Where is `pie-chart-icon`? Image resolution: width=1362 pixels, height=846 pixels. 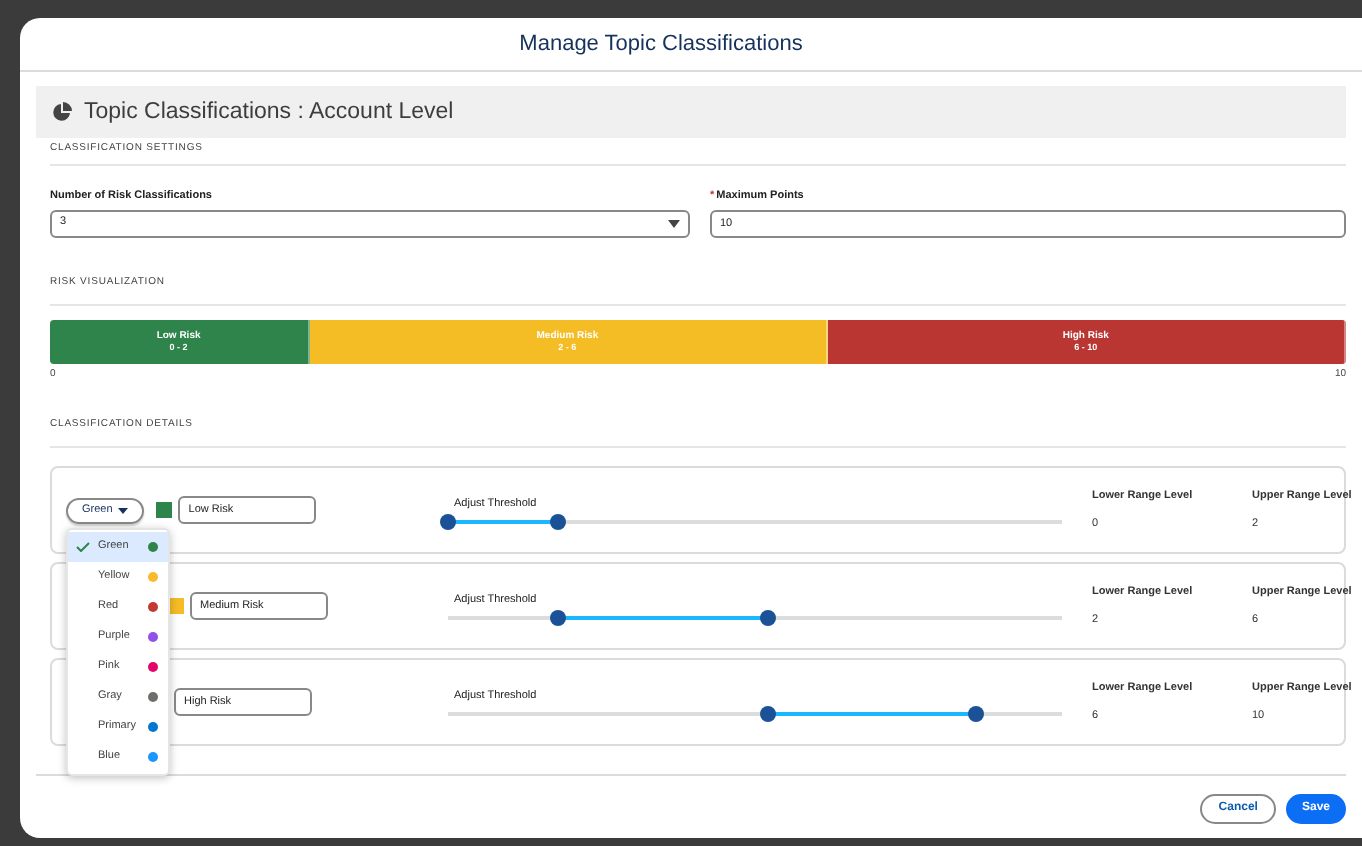
pie-chart-icon is located at coordinates (62, 112).